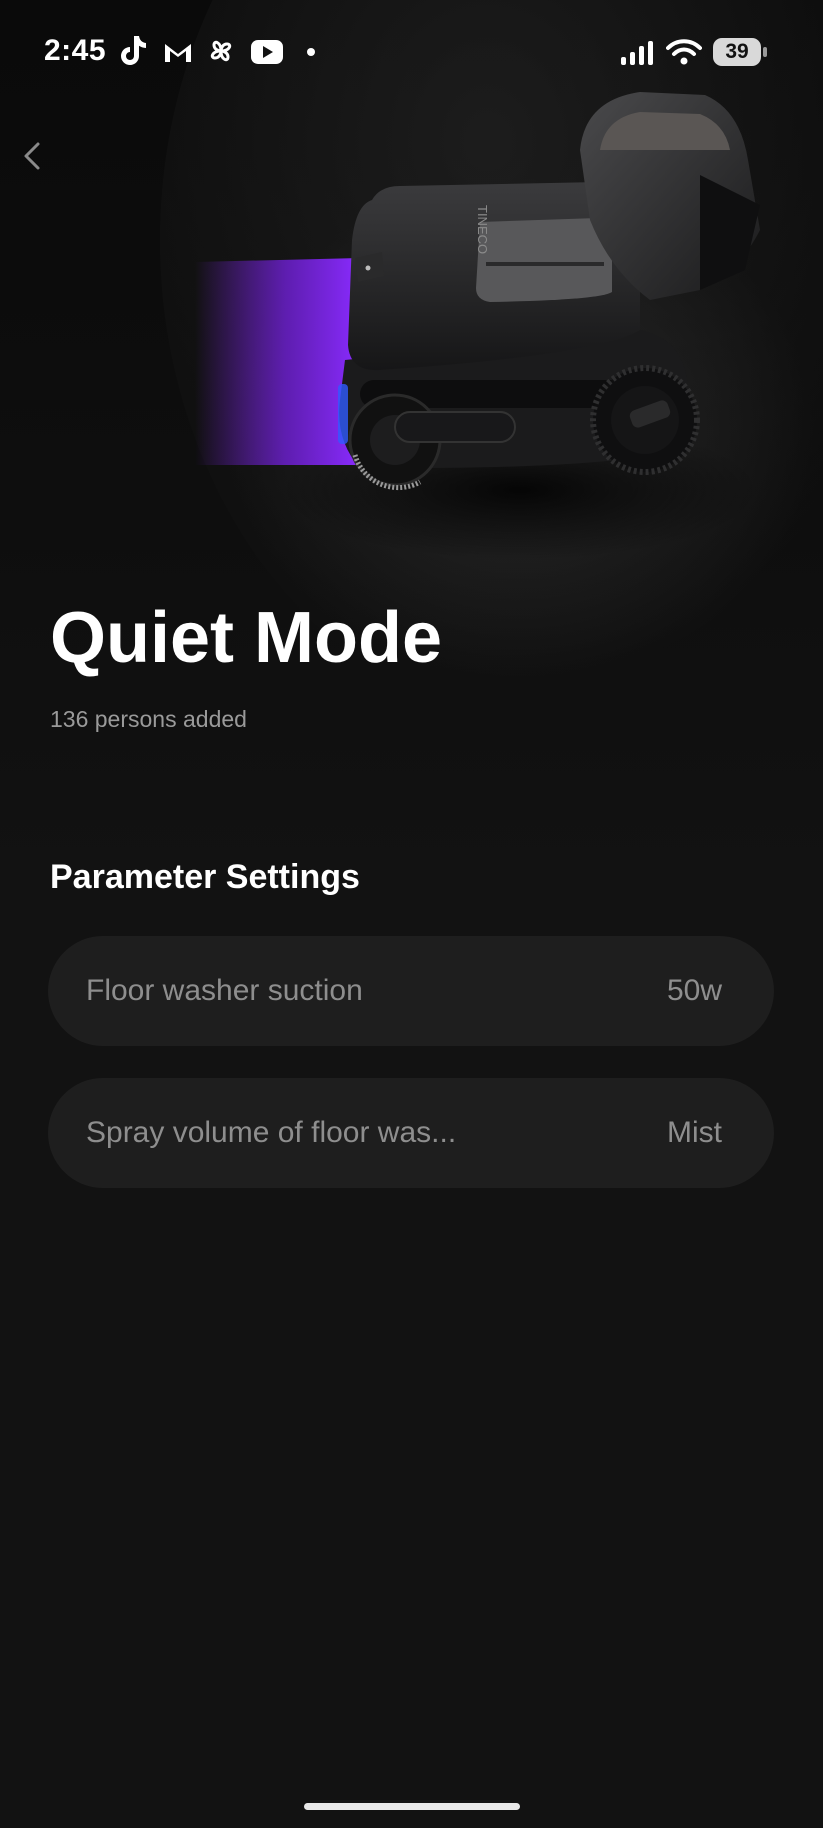 The height and width of the screenshot is (1828, 823). I want to click on parameter-row-spray-volume: Spray volume of floor was... Mist, so click(411, 1133).